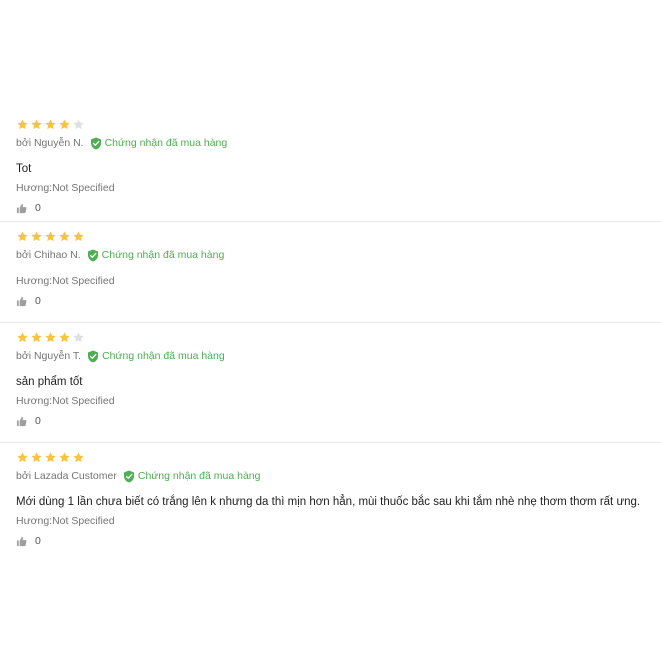  Describe the element at coordinates (50, 143) in the screenshot. I see `review-author: bởi Nguyễn N.` at that location.